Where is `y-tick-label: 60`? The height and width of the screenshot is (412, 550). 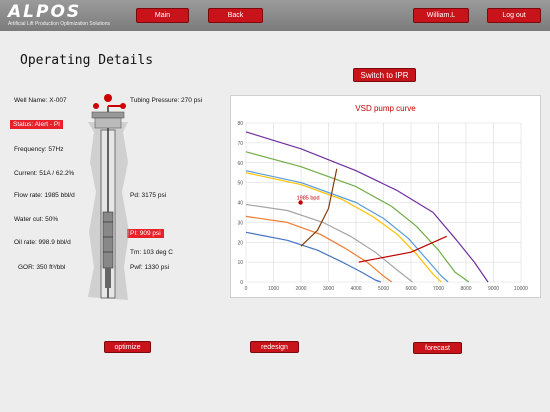 y-tick-label: 60 is located at coordinates (240, 164).